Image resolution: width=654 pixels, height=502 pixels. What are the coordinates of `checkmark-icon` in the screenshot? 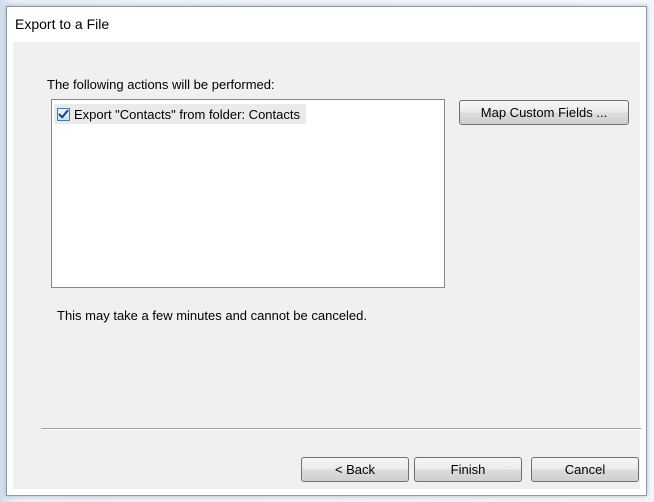 It's located at (63, 113).